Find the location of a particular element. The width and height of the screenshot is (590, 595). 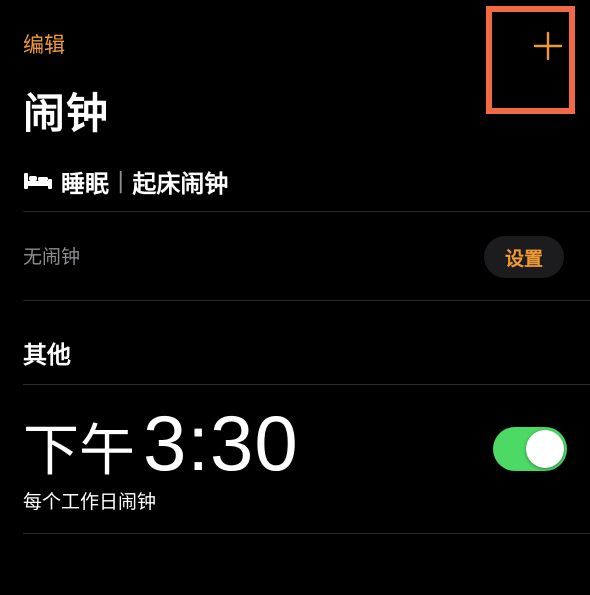

toggle-knob is located at coordinates (545, 449).